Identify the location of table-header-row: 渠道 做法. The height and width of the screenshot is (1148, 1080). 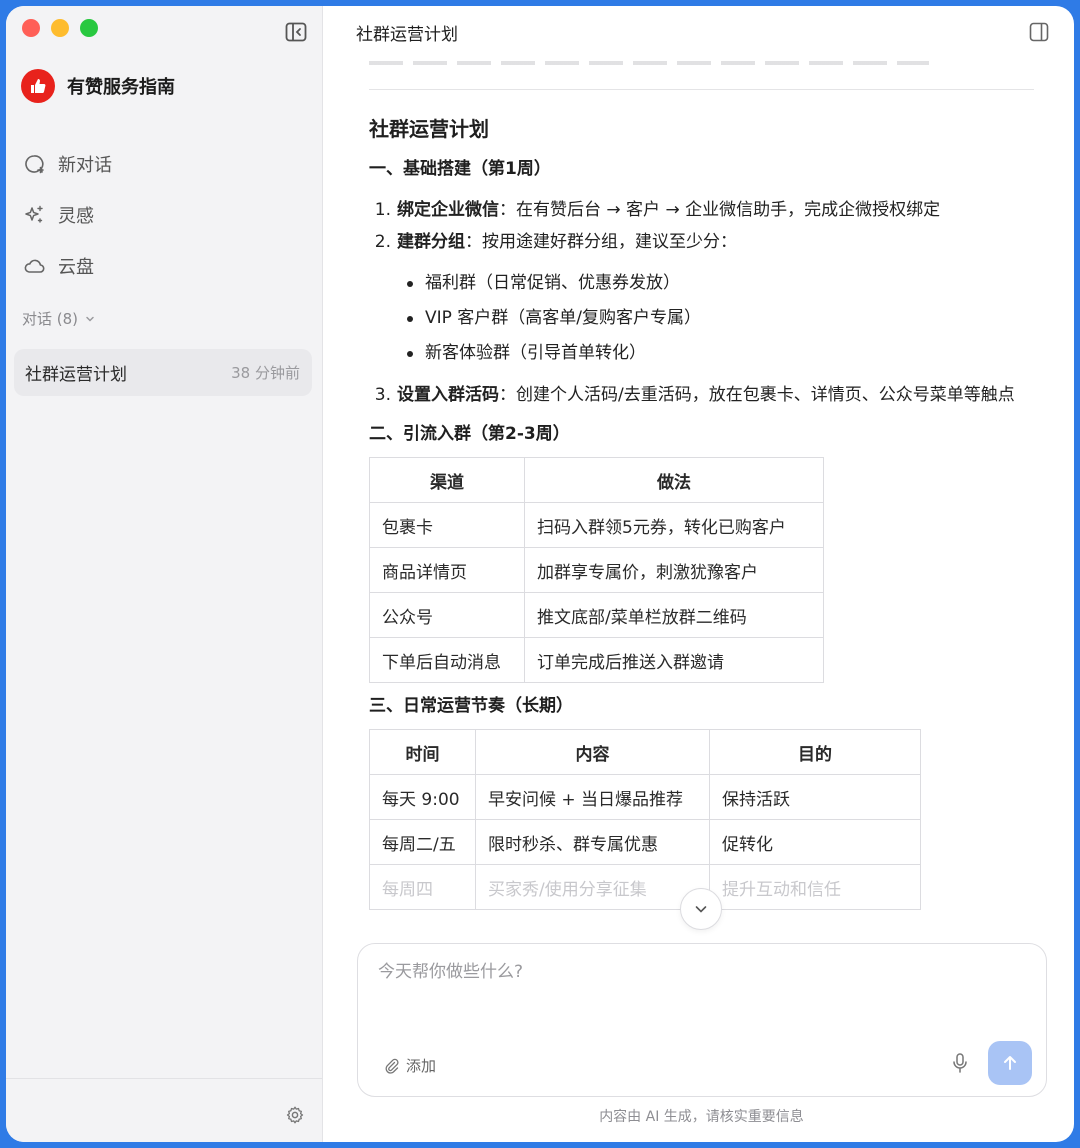
(596, 480).